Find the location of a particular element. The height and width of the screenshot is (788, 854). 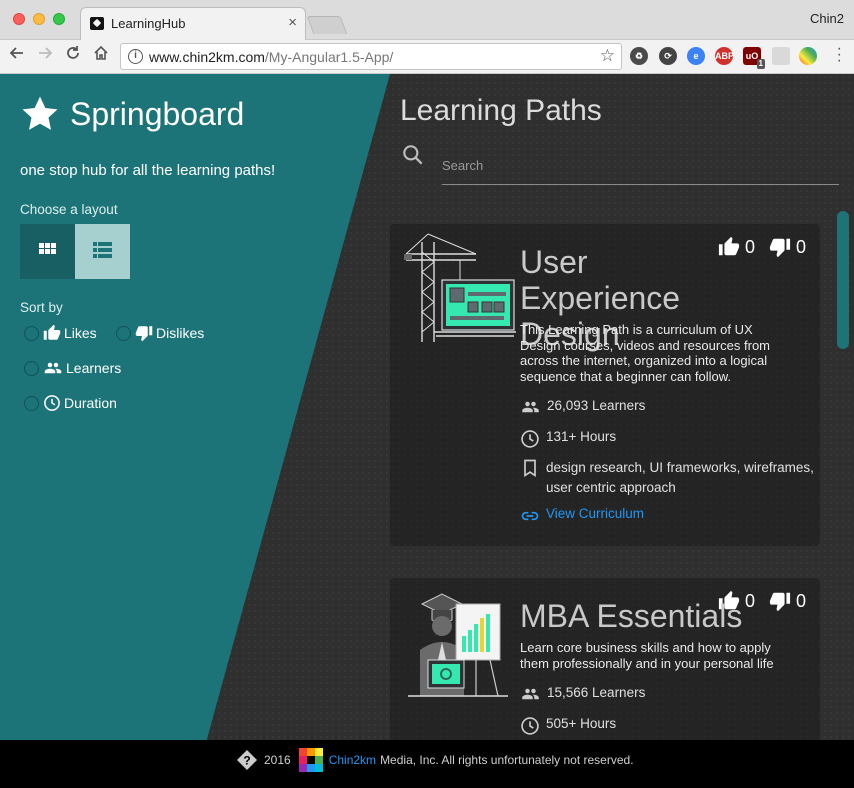

search-input is located at coordinates (640, 166).